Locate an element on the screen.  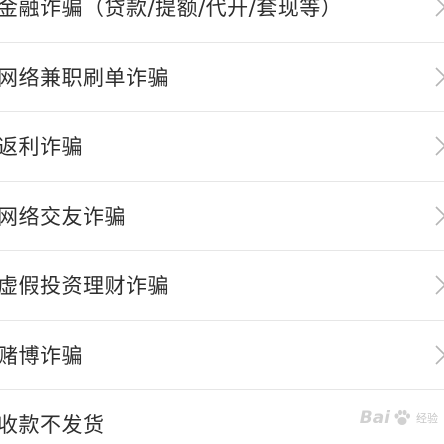
list-item-label: 赌博诈骗 is located at coordinates (41, 355).